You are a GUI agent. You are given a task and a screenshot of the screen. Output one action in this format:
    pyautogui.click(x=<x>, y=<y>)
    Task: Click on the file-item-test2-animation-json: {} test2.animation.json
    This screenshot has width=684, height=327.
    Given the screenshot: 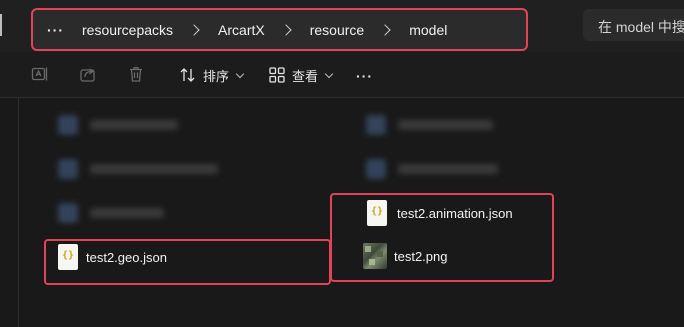 What is the action you would take?
    pyautogui.click(x=440, y=213)
    